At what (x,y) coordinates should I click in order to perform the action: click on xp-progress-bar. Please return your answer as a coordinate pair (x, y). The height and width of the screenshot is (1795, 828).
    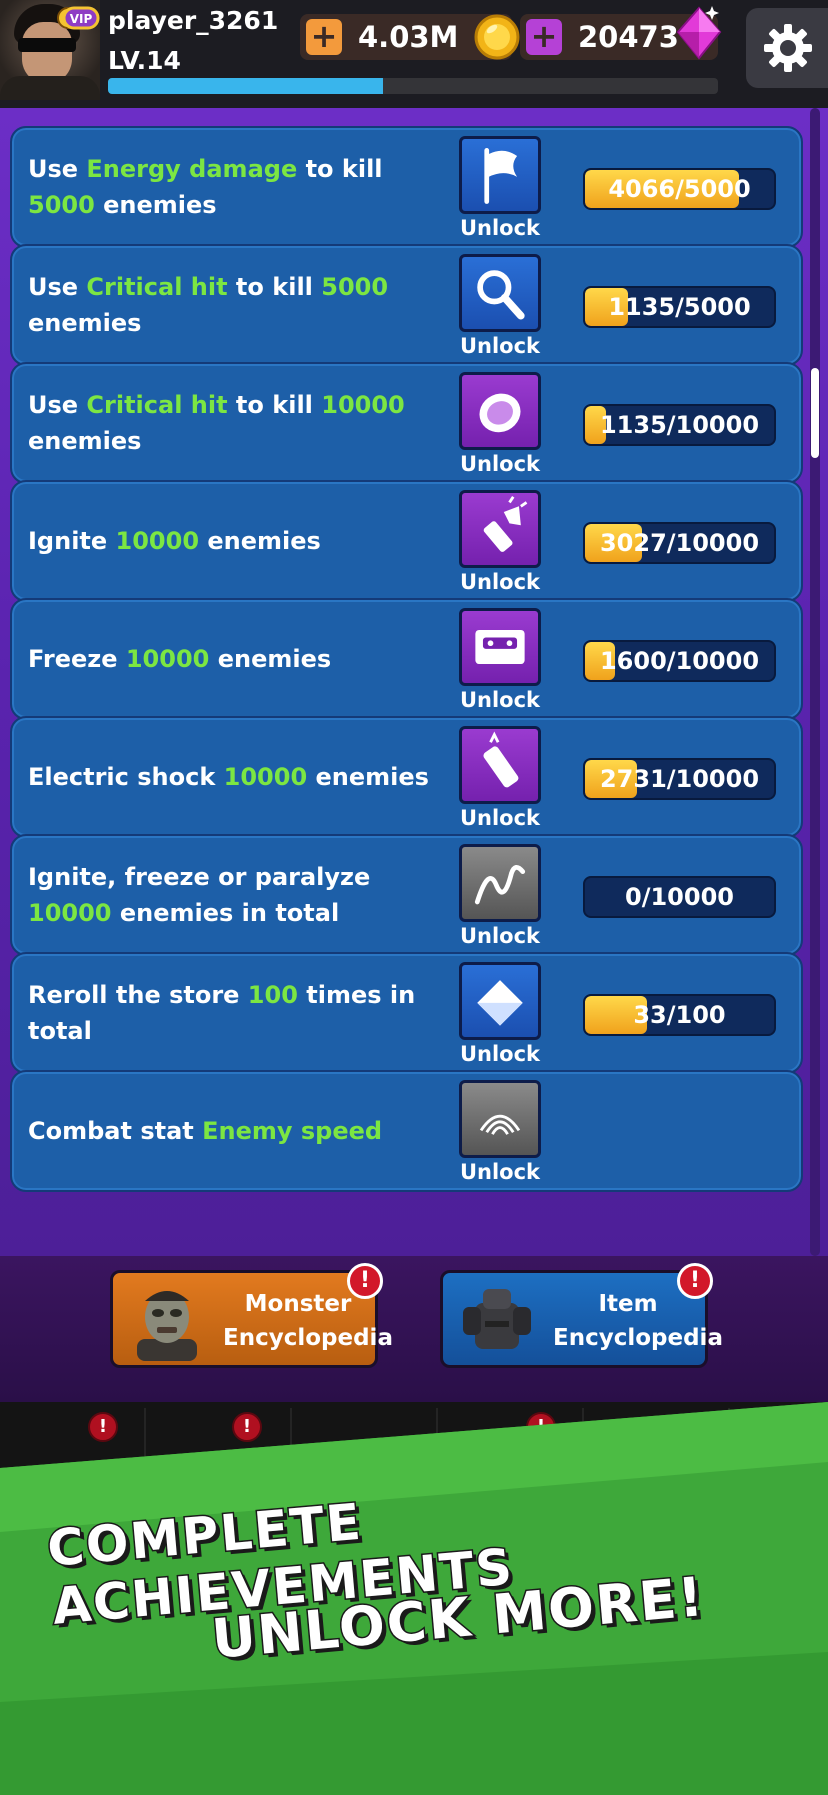
    Looking at the image, I should click on (413, 86).